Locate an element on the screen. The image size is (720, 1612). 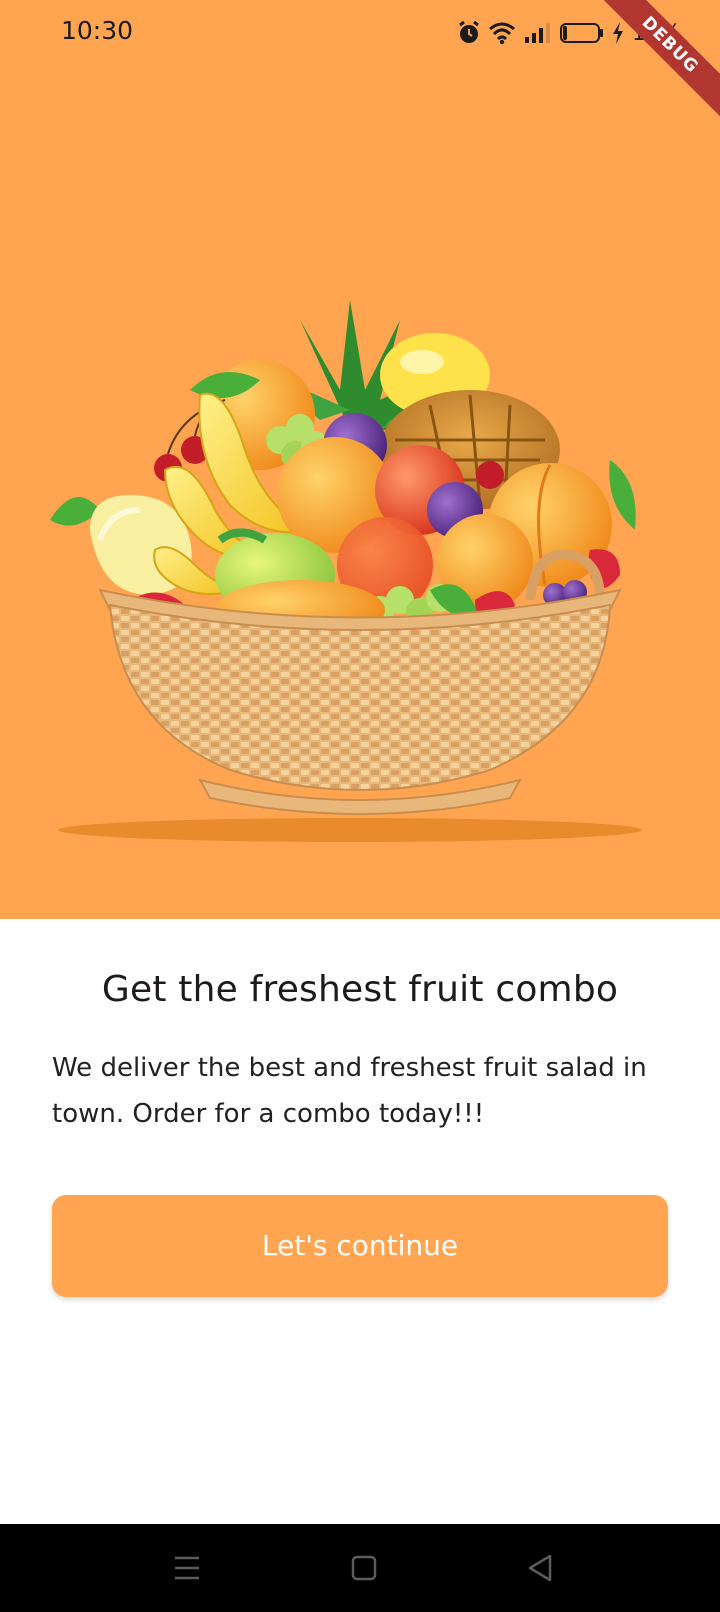
status-bar: 10:30 is located at coordinates (360, 33).